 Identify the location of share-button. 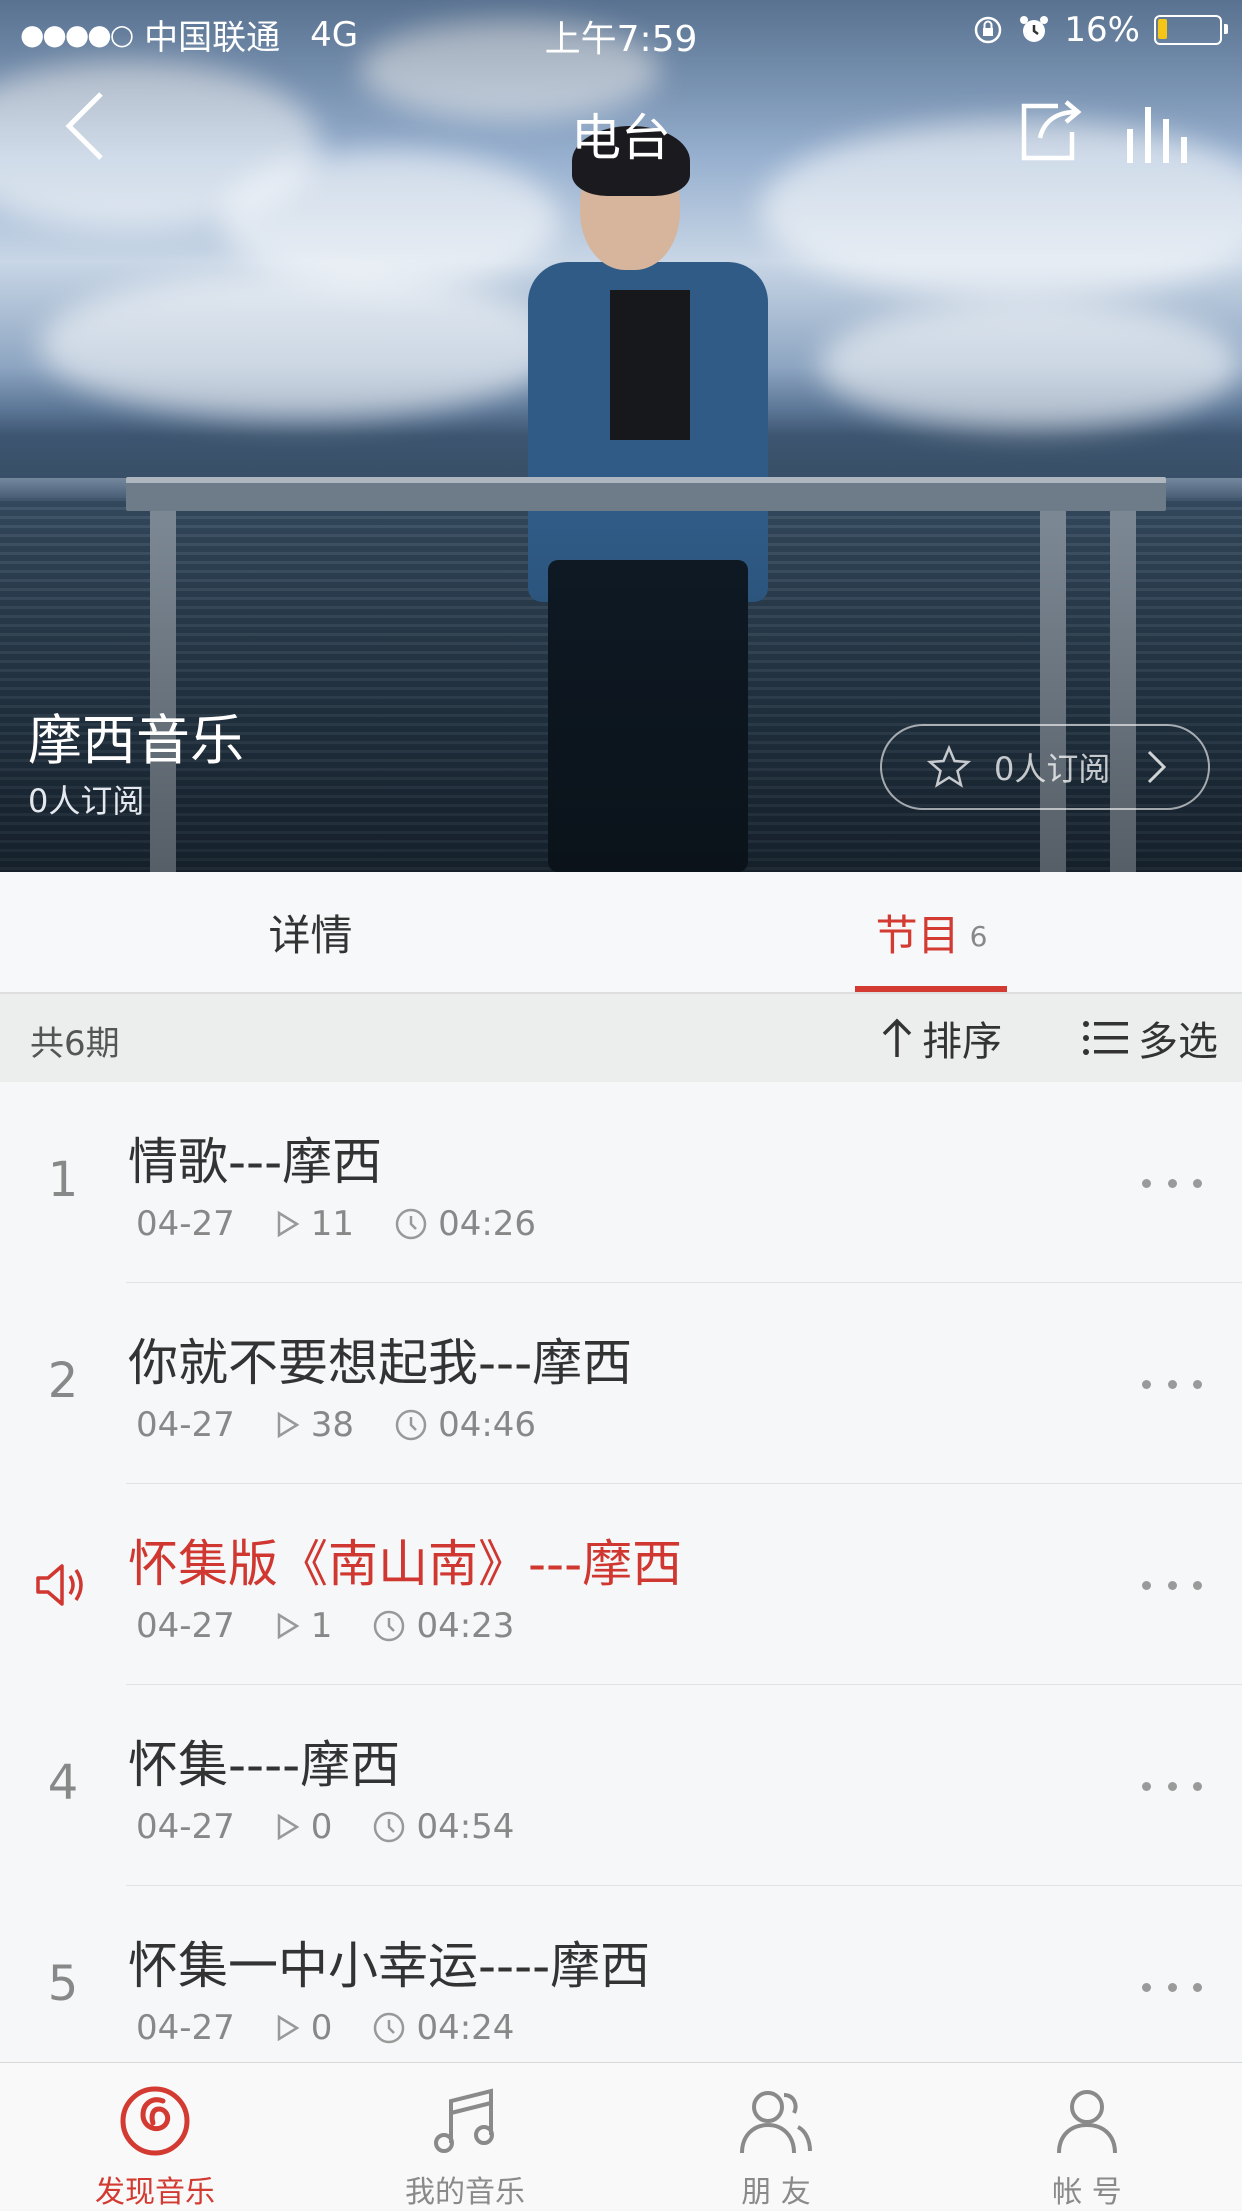
(1050, 130).